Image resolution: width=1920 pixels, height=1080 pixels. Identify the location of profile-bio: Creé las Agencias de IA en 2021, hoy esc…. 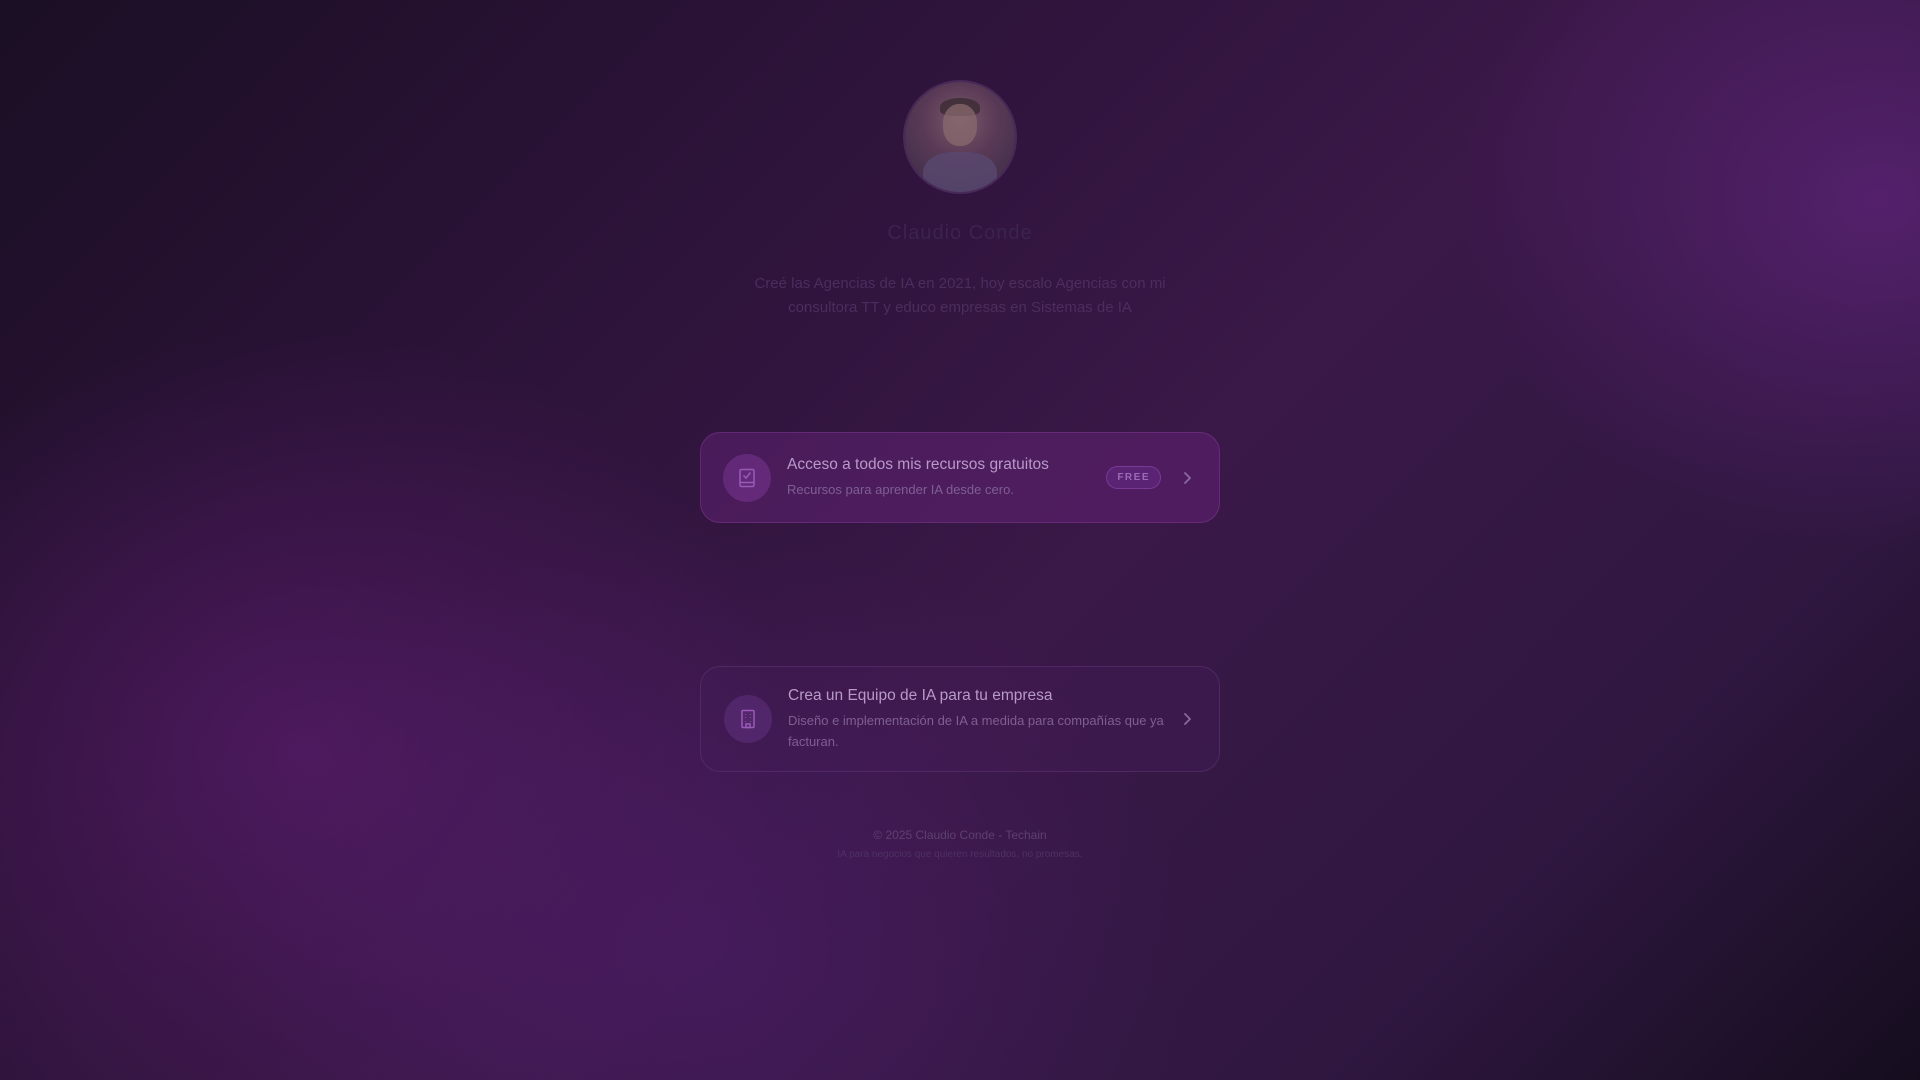
(960, 295).